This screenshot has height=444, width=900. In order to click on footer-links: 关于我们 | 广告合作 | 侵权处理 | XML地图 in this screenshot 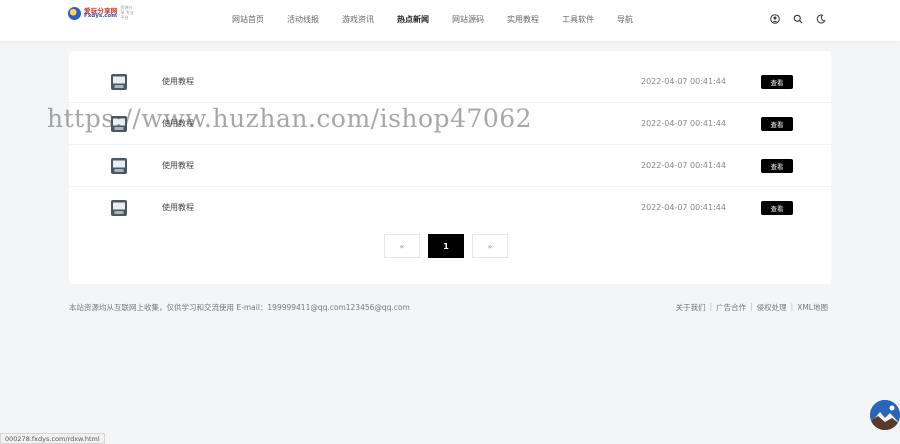, I will do `click(752, 307)`.